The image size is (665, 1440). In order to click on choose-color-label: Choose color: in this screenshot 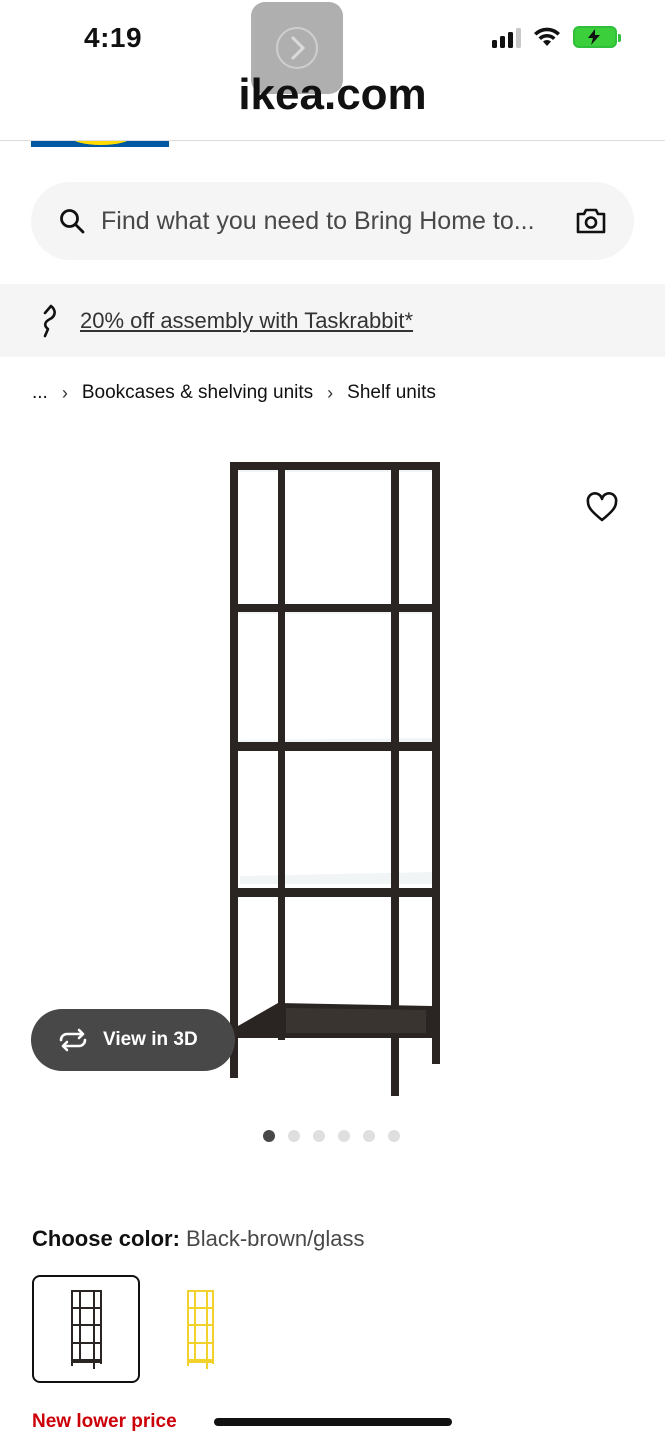, I will do `click(106, 1238)`.